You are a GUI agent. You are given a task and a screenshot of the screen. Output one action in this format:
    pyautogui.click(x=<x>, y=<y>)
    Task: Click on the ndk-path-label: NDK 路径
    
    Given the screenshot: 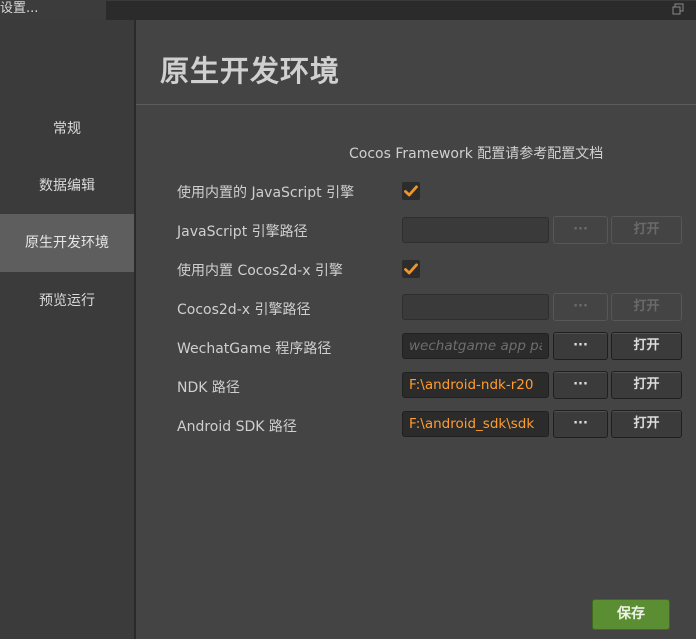 What is the action you would take?
    pyautogui.click(x=208, y=388)
    